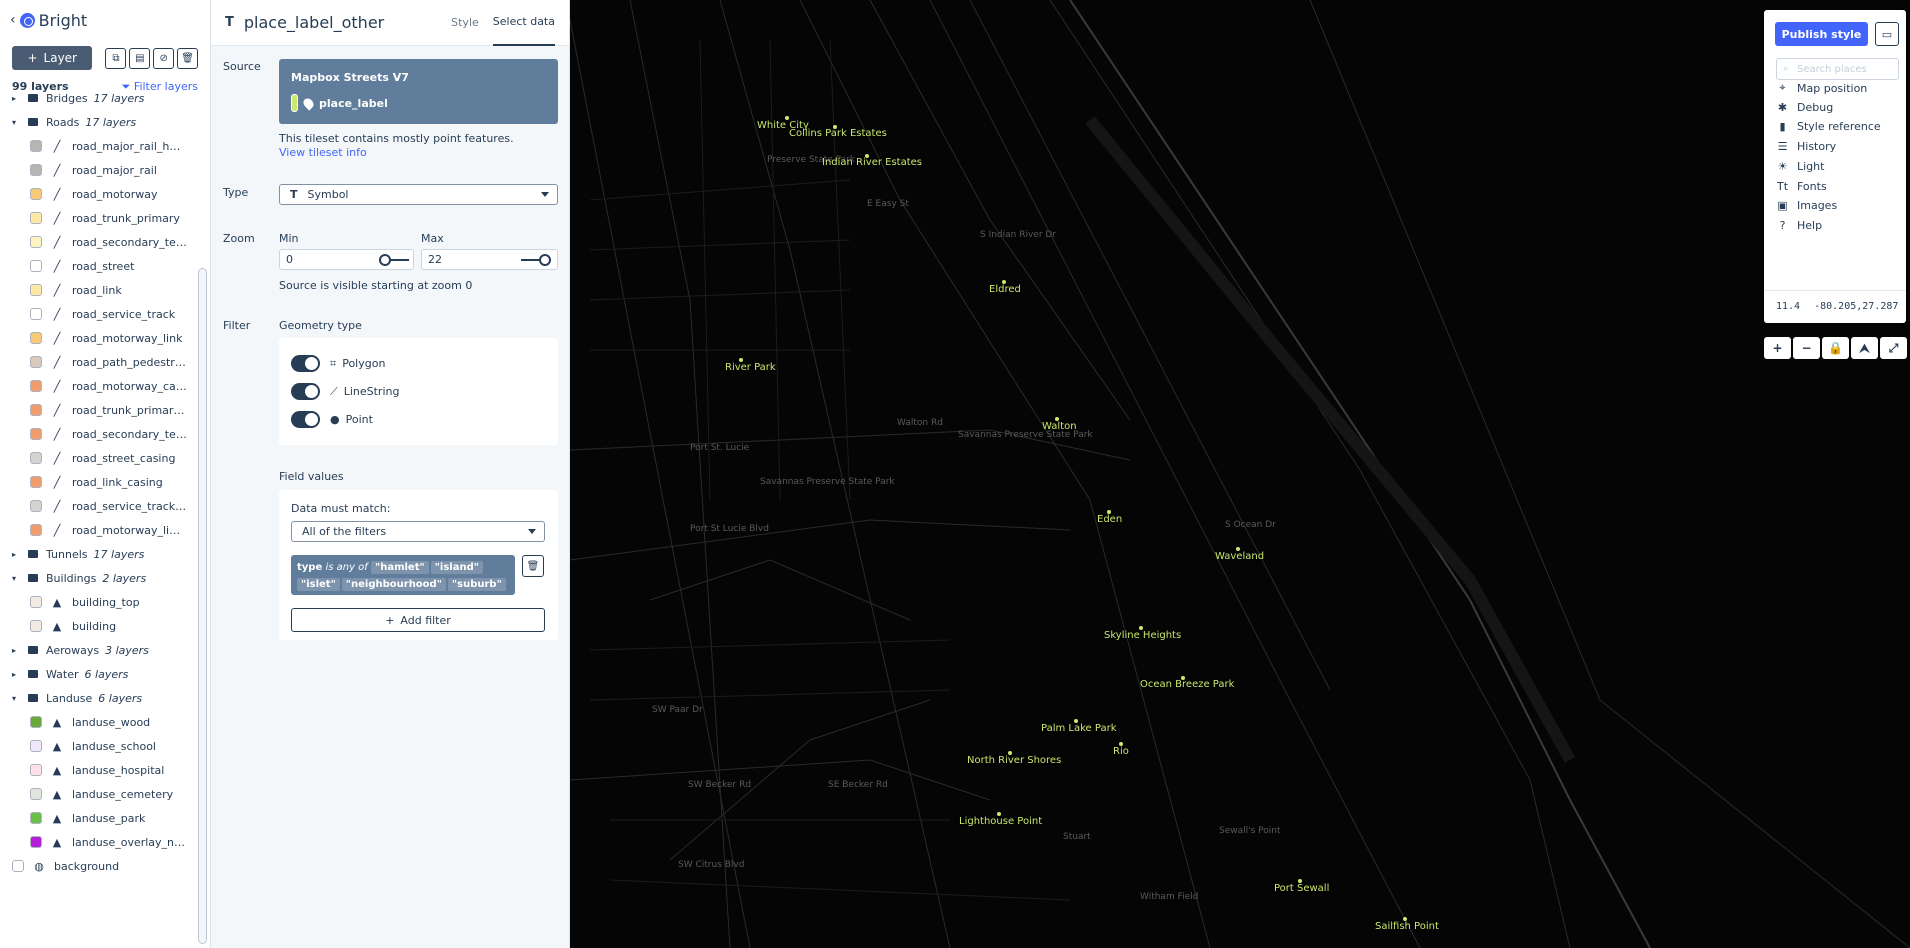  What do you see at coordinates (432, 238) in the screenshot?
I see `max-label: Max` at bounding box center [432, 238].